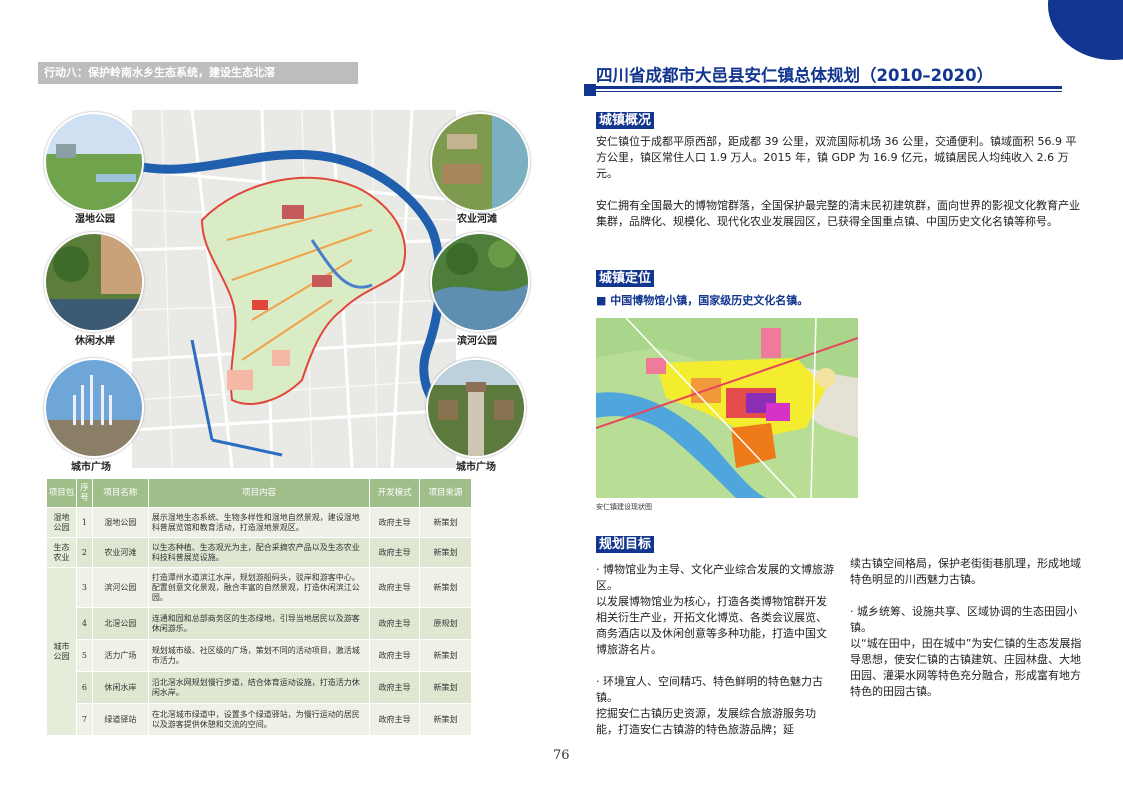 This screenshot has width=1123, height=794. I want to click on cell-content: 以生态种植、生态观光为主，配合采摘农产品以及生态农业科技科普展览设施。, so click(259, 552).